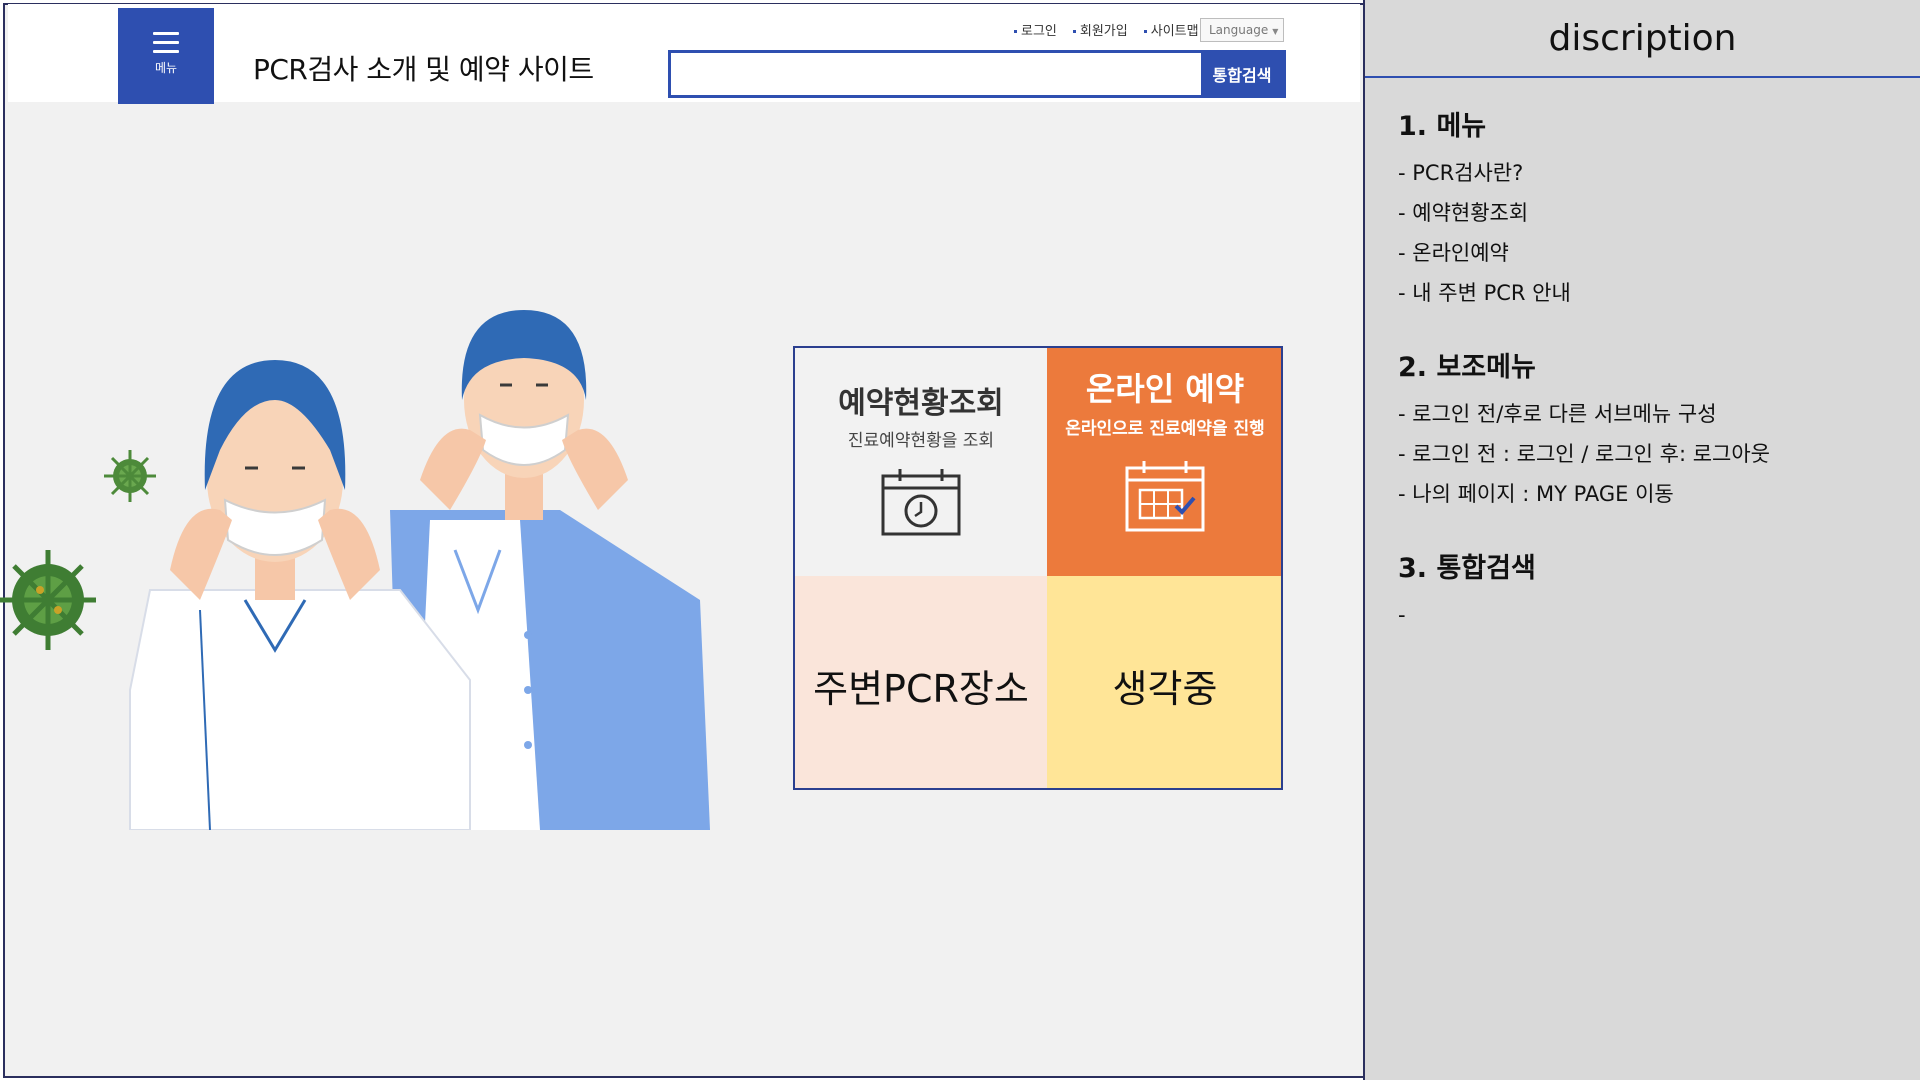 This screenshot has width=1920, height=1080. Describe the element at coordinates (166, 56) in the screenshot. I see `menu-button: 메뉴` at that location.